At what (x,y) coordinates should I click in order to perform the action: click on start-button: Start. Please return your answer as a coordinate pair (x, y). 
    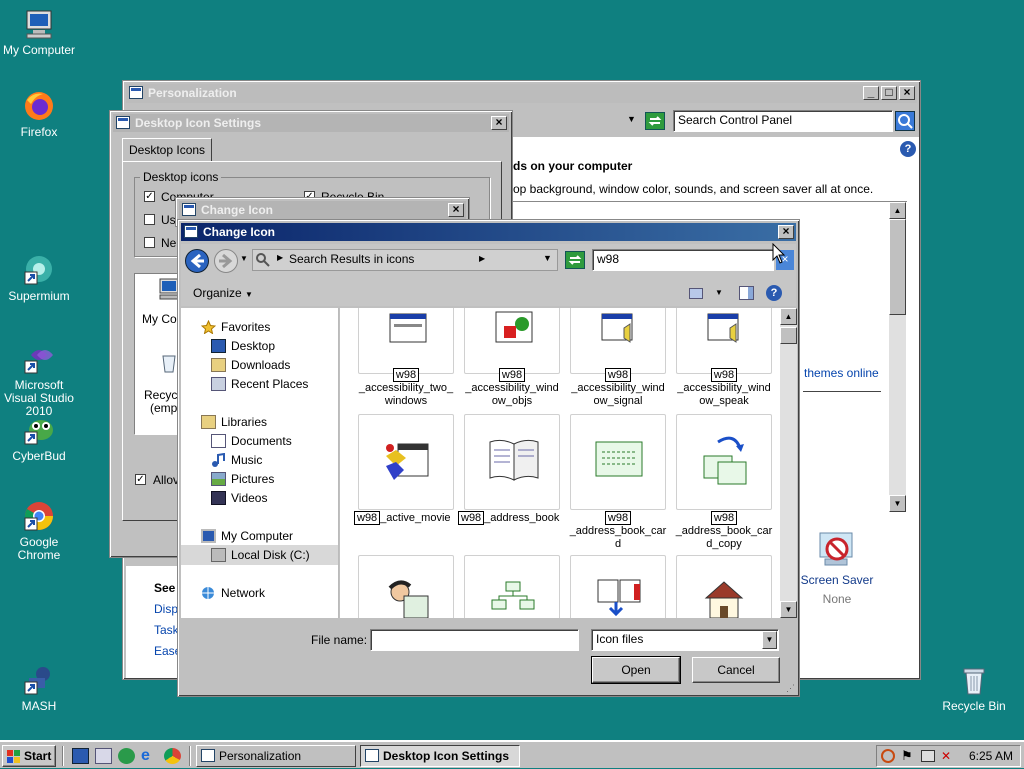
    Looking at the image, I should click on (29, 756).